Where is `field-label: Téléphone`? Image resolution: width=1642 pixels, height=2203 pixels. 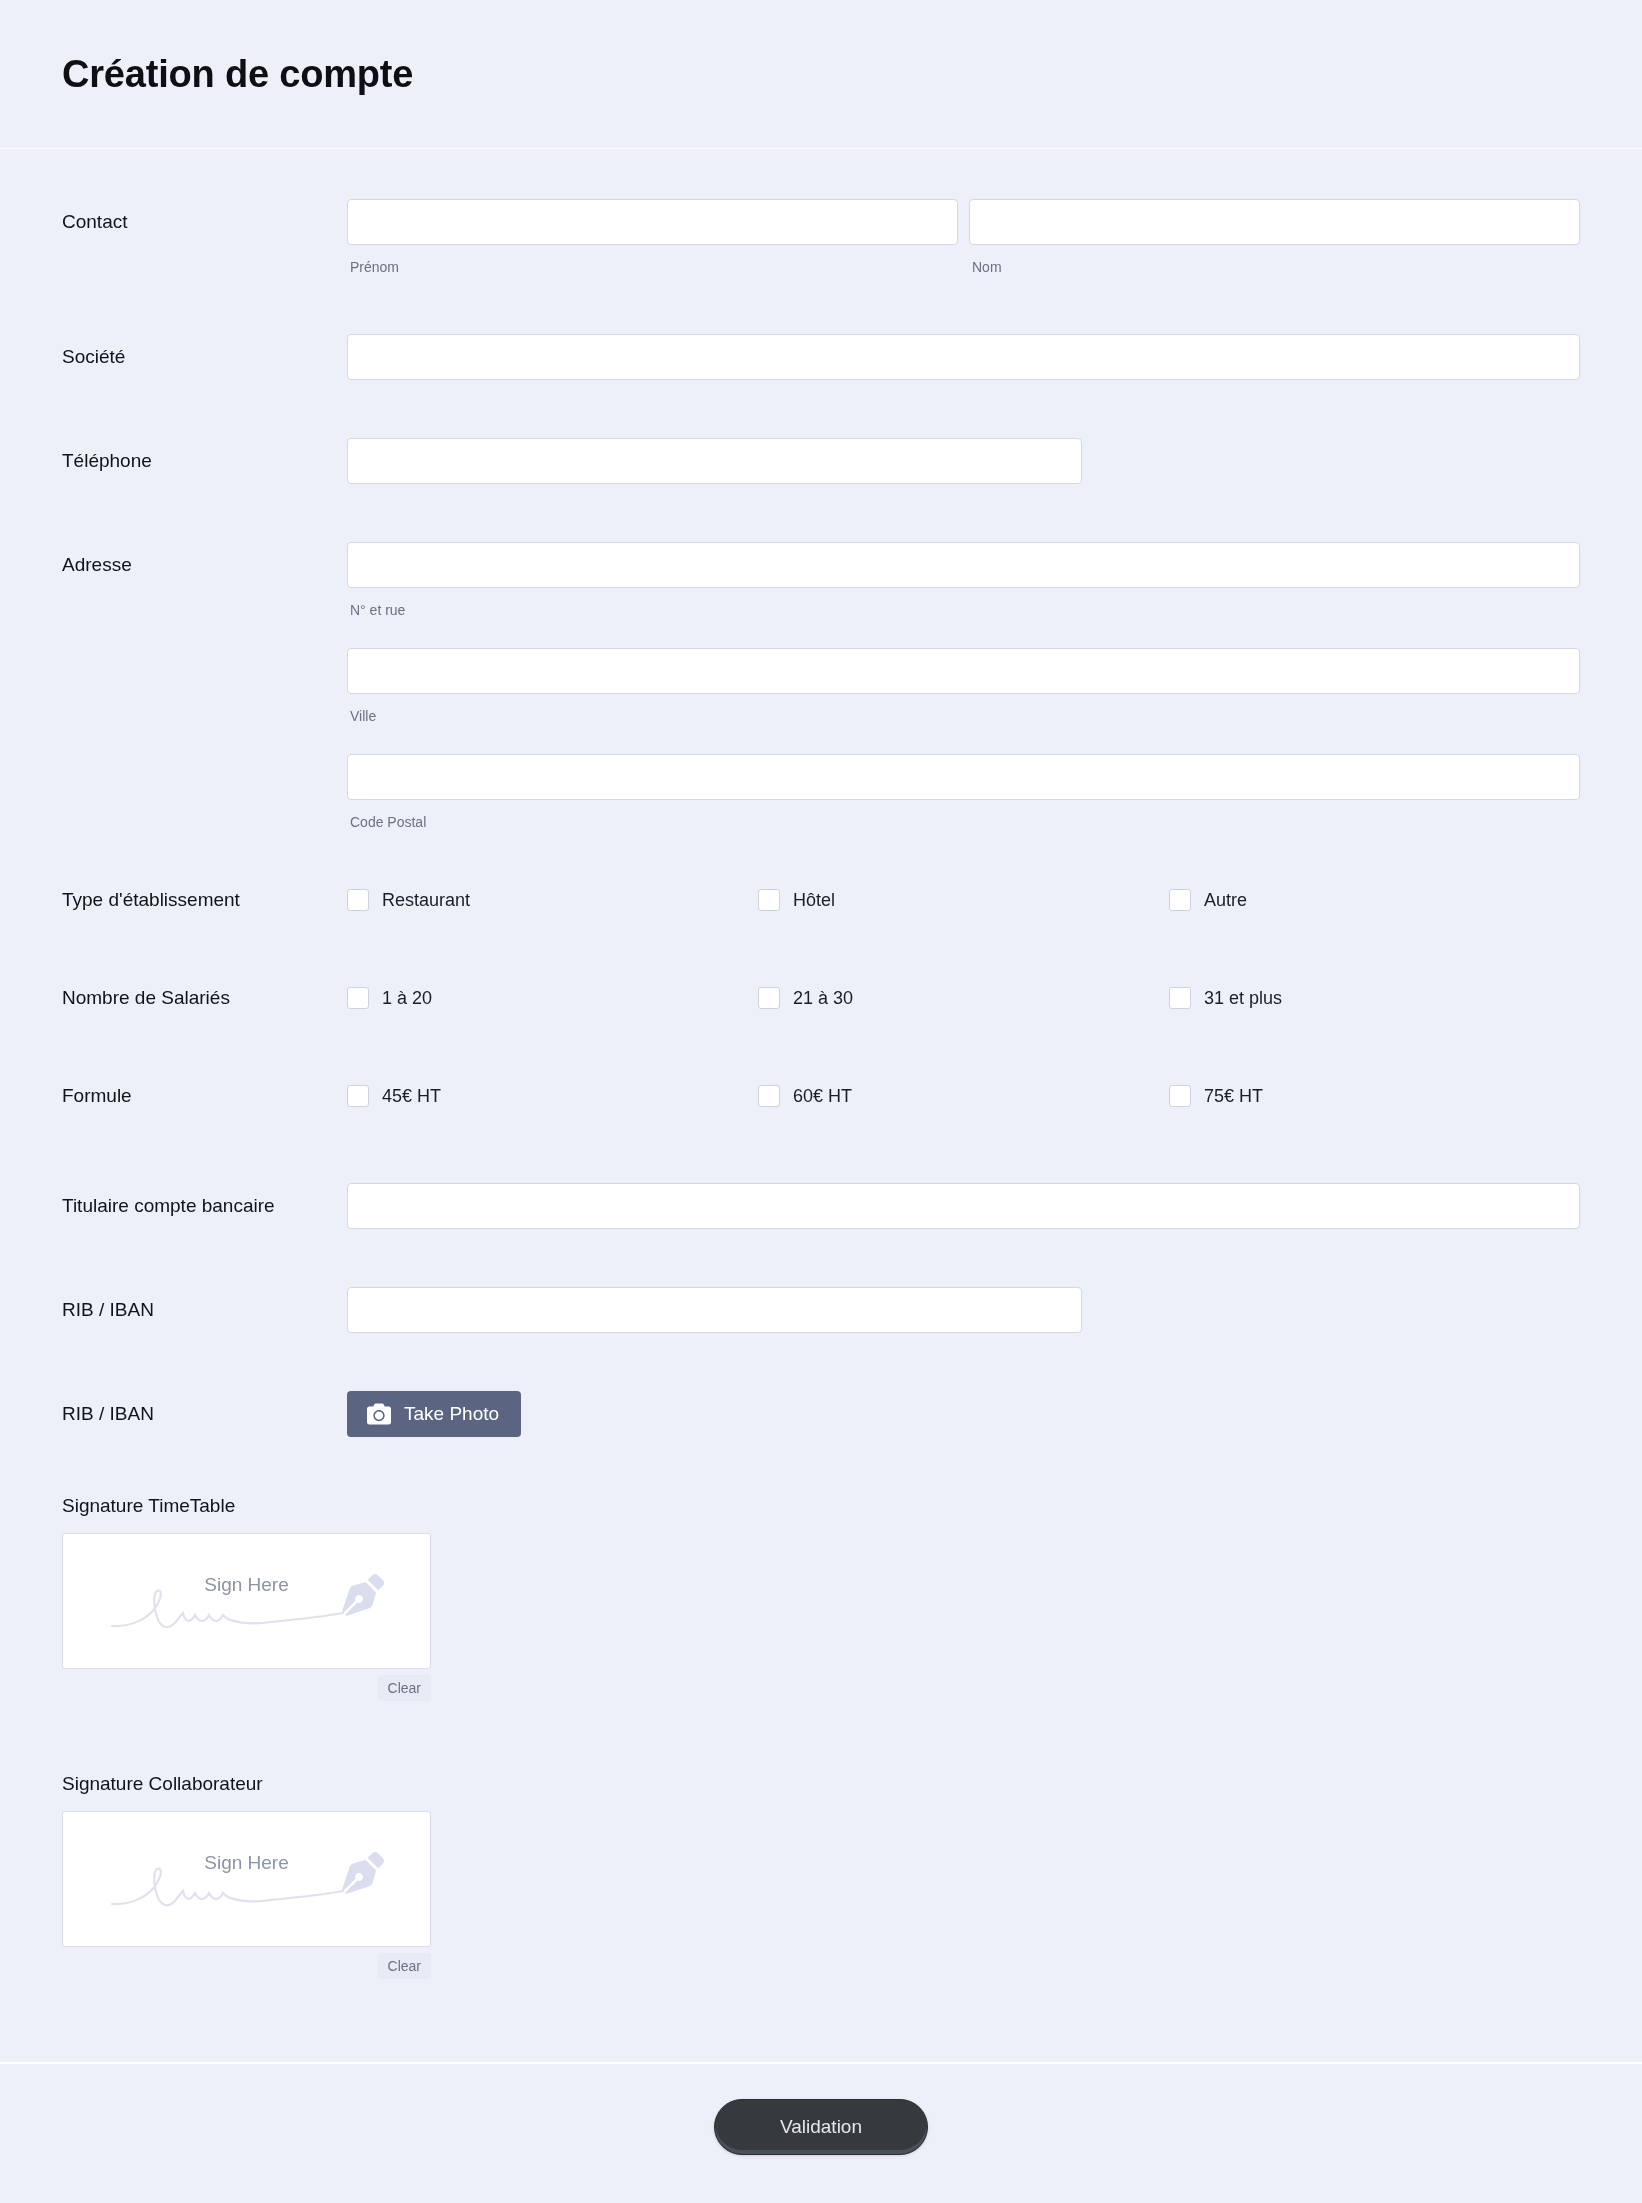
field-label: Téléphone is located at coordinates (107, 461).